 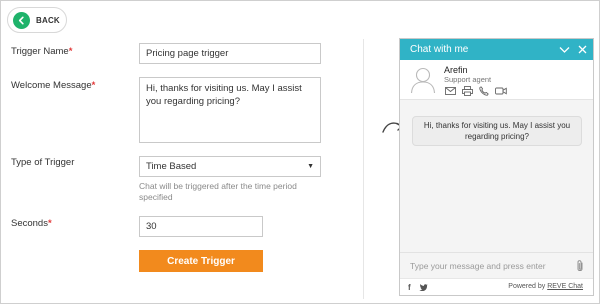 What do you see at coordinates (230, 166) in the screenshot?
I see `trigger-type-select: Time Based ▼` at bounding box center [230, 166].